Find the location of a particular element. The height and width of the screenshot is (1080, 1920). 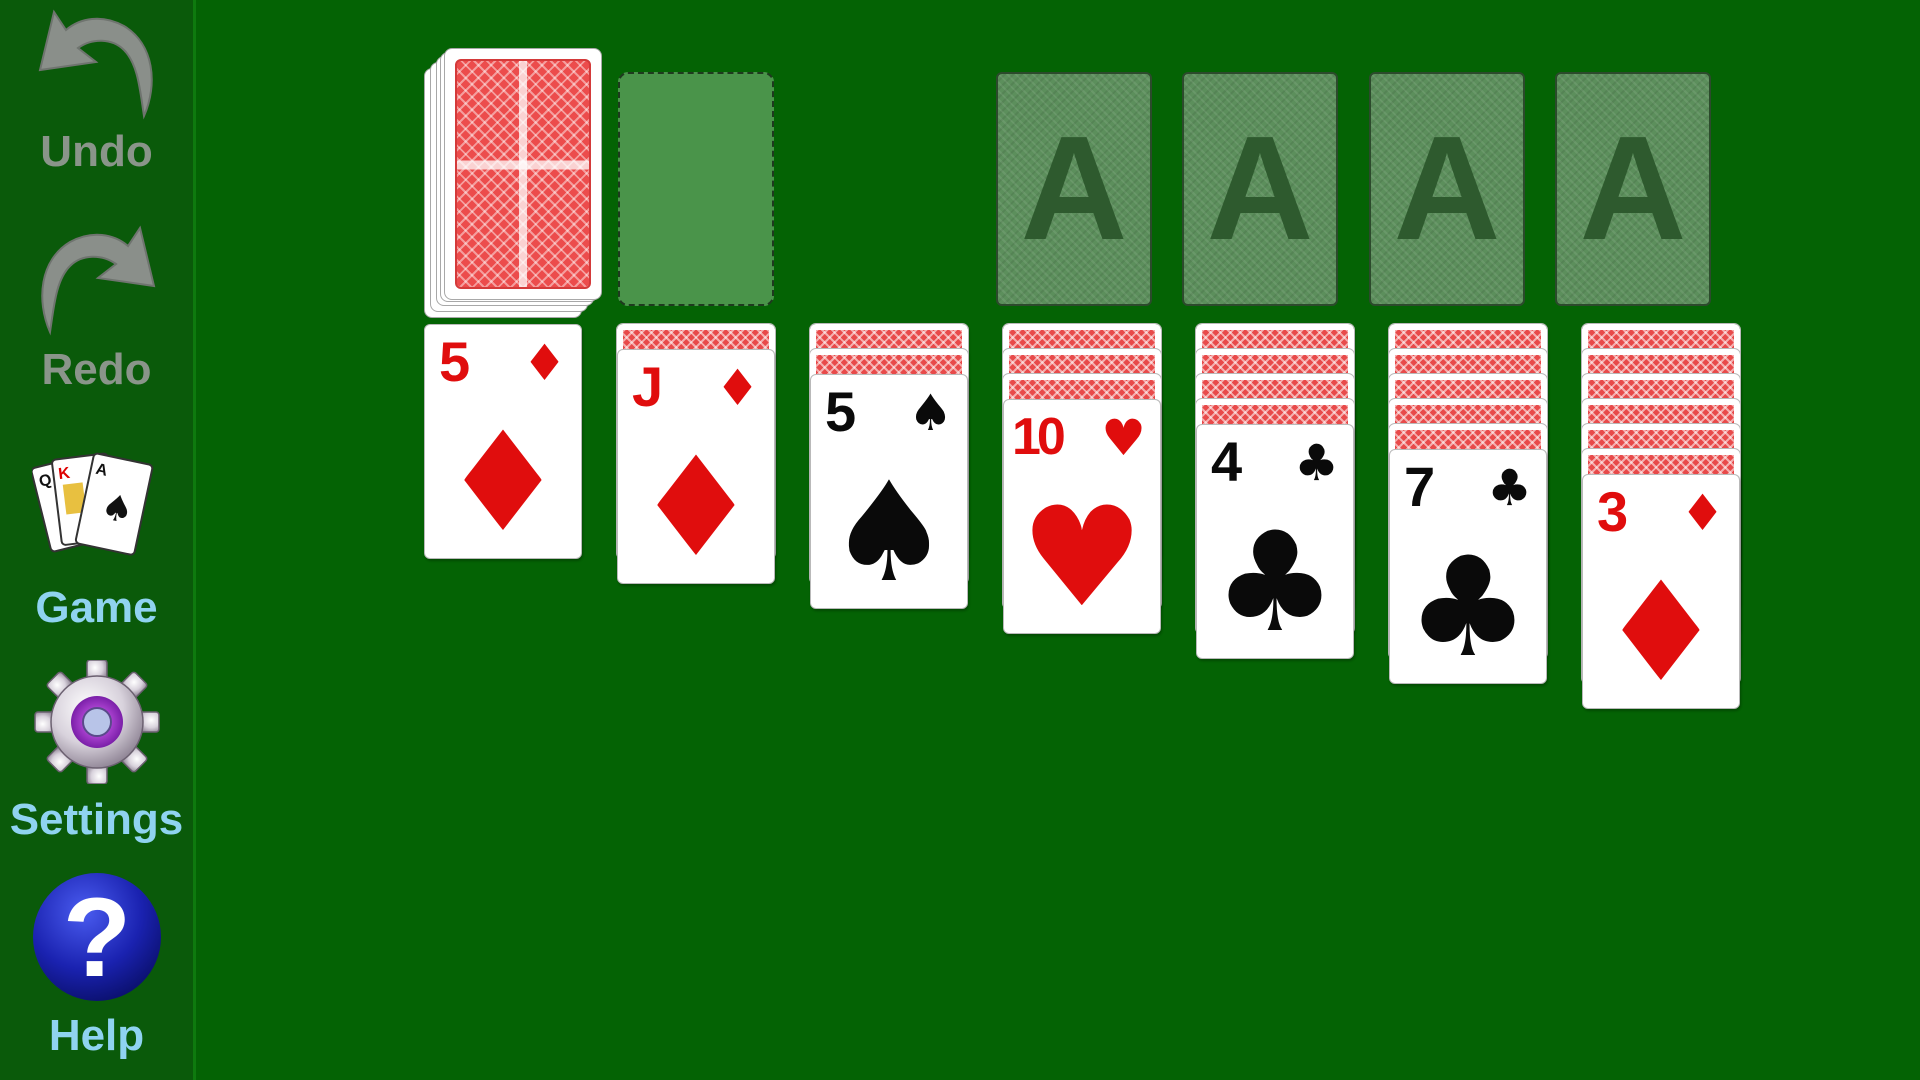

face-up-card: 10 ♥ ♥ is located at coordinates (1082, 516).